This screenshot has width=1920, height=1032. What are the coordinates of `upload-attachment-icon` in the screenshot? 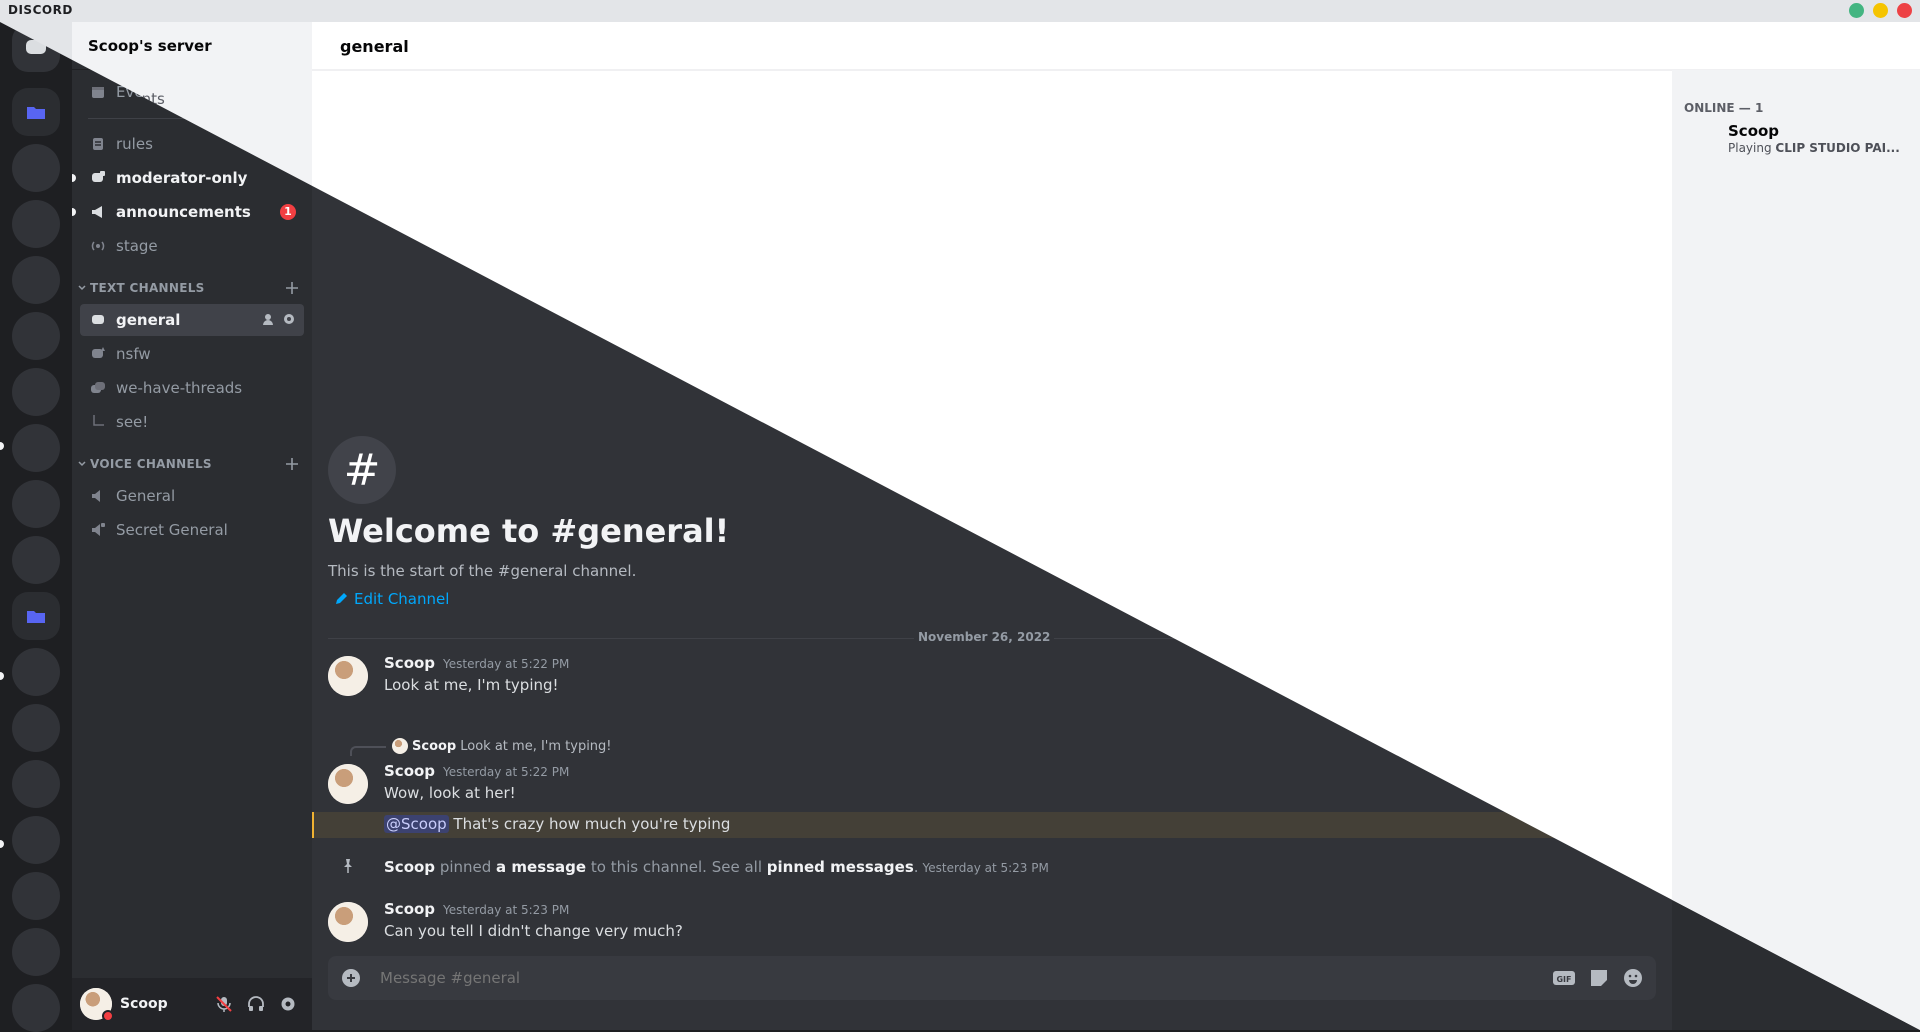 It's located at (351, 978).